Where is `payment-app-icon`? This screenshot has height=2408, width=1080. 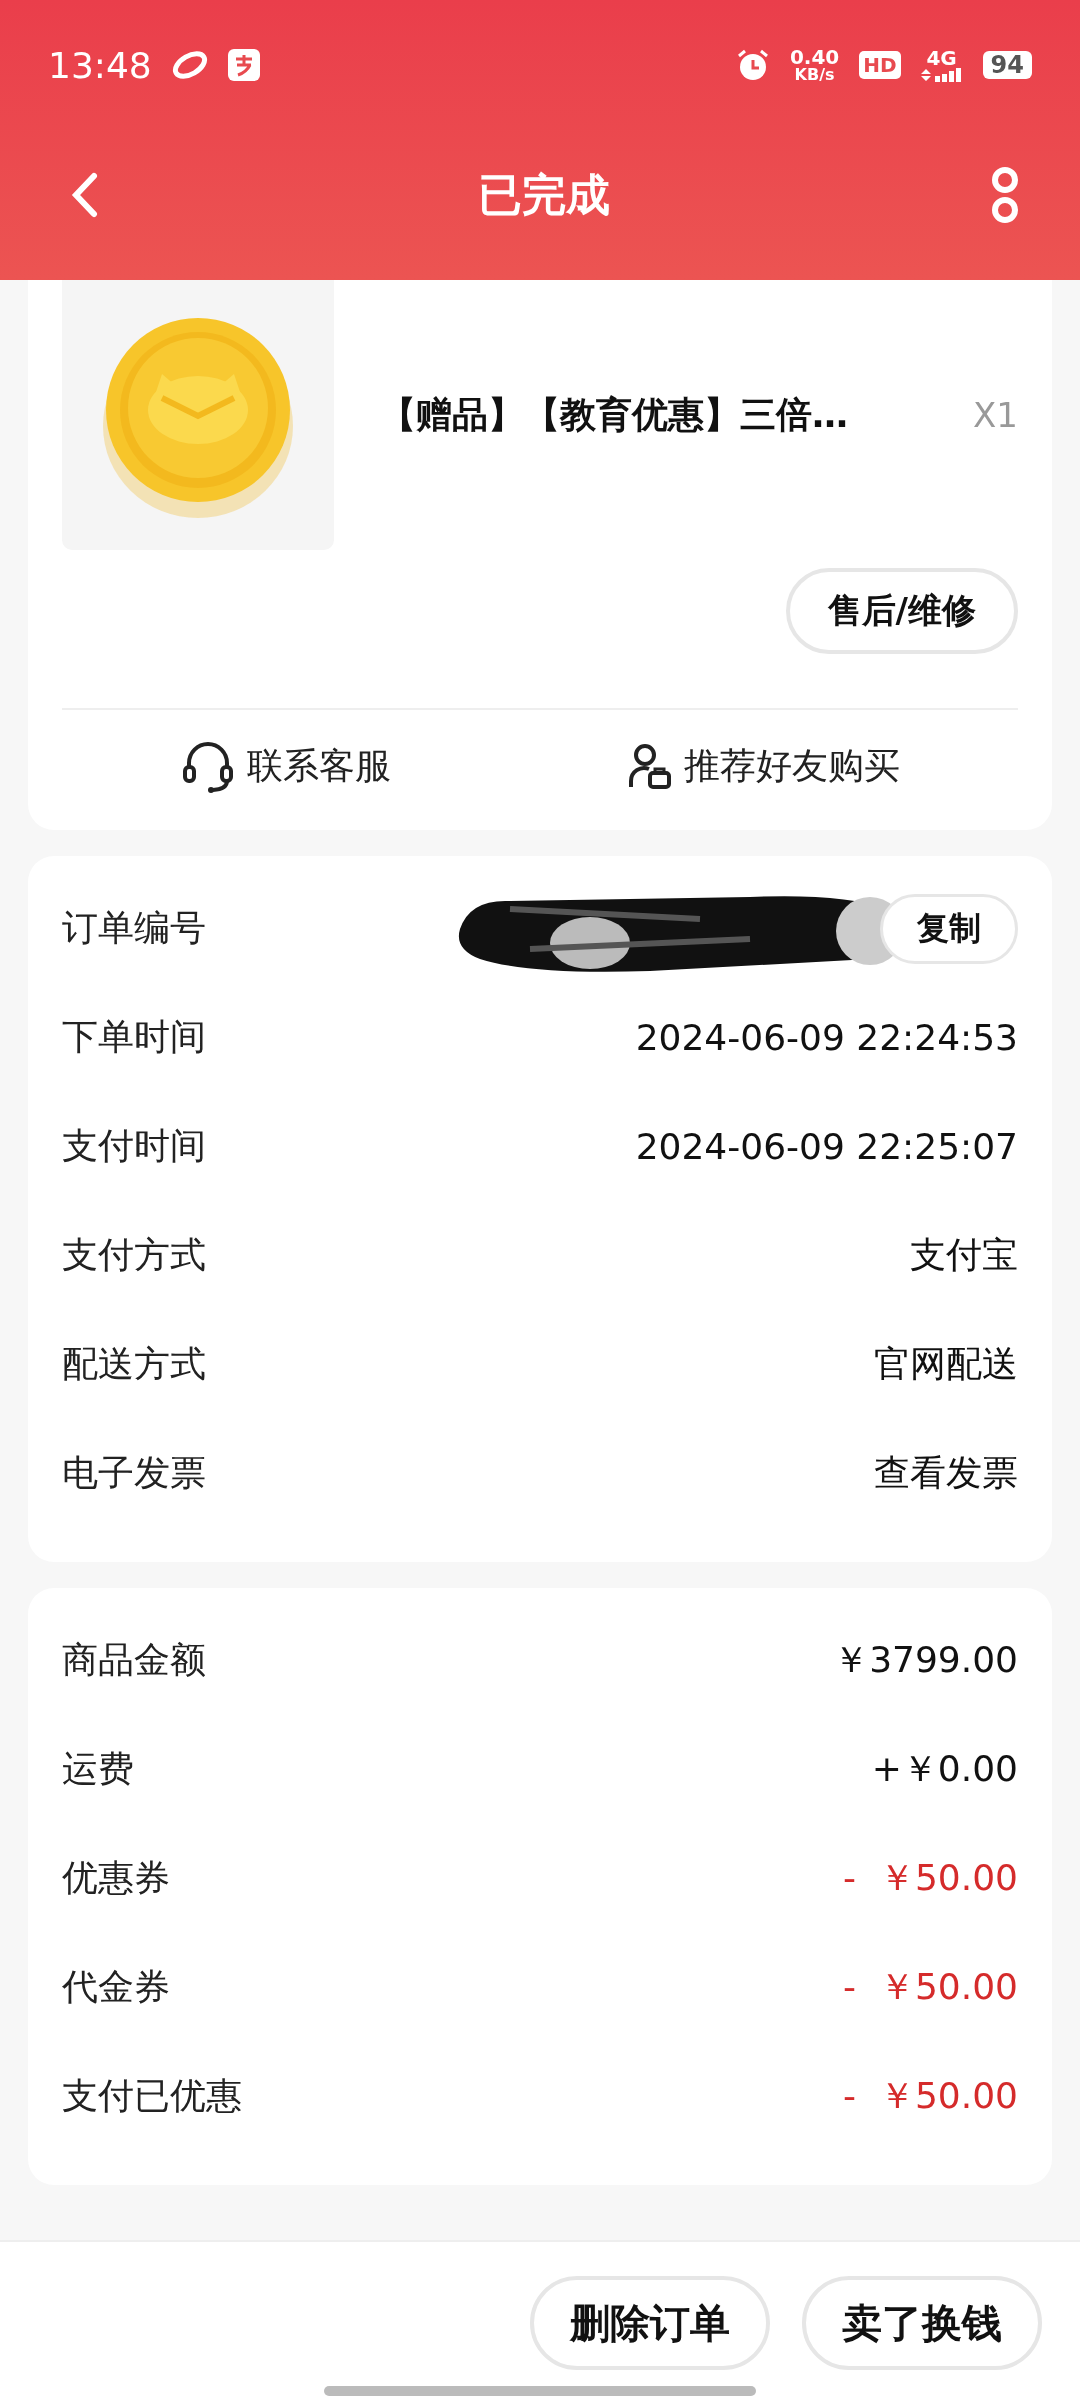 payment-app-icon is located at coordinates (243, 65).